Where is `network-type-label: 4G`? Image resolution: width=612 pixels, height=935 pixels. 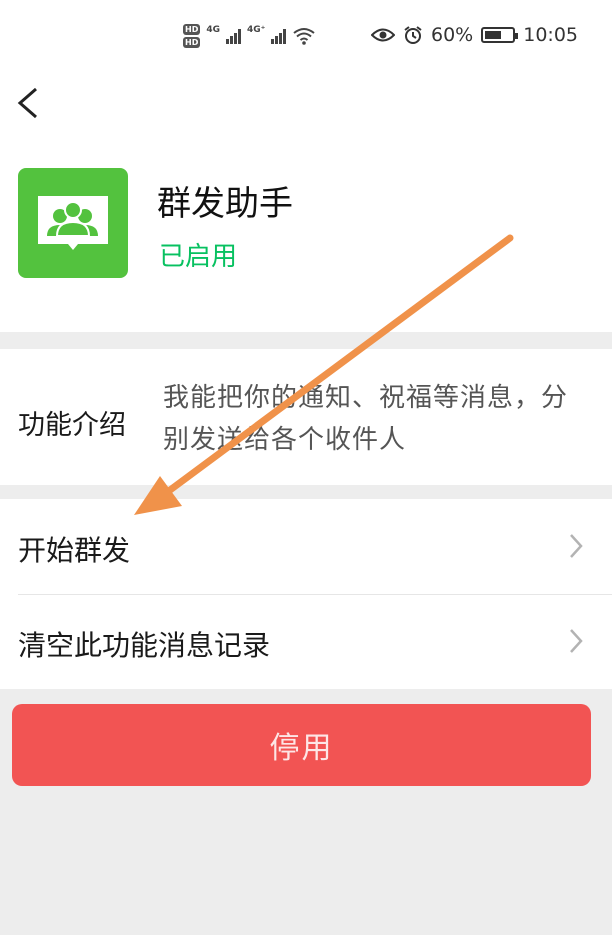 network-type-label: 4G is located at coordinates (213, 30).